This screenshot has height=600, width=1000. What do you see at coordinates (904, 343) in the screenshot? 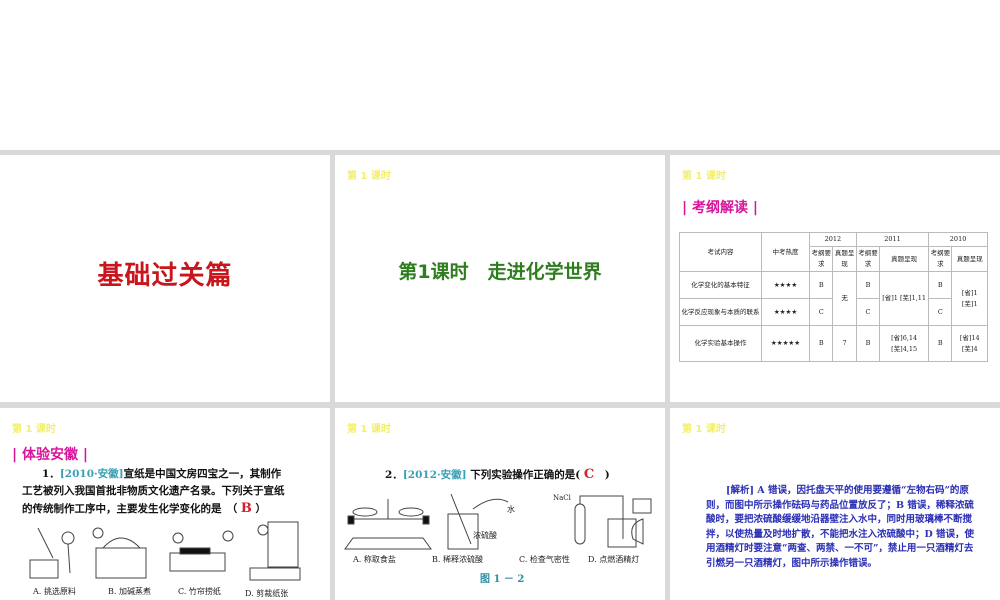
I see `cell: [省]6,14 [芜]4,15` at bounding box center [904, 343].